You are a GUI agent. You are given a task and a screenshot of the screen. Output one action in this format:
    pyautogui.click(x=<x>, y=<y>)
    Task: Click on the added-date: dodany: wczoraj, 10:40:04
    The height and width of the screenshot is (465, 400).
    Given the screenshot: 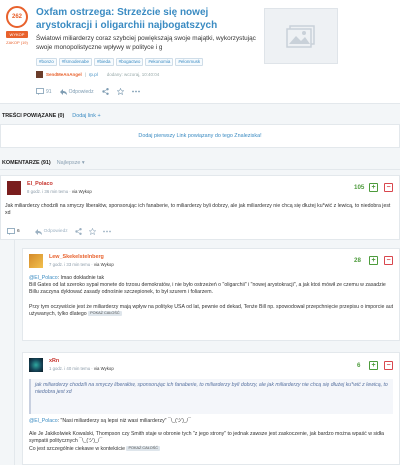 What is the action you would take?
    pyautogui.click(x=133, y=74)
    